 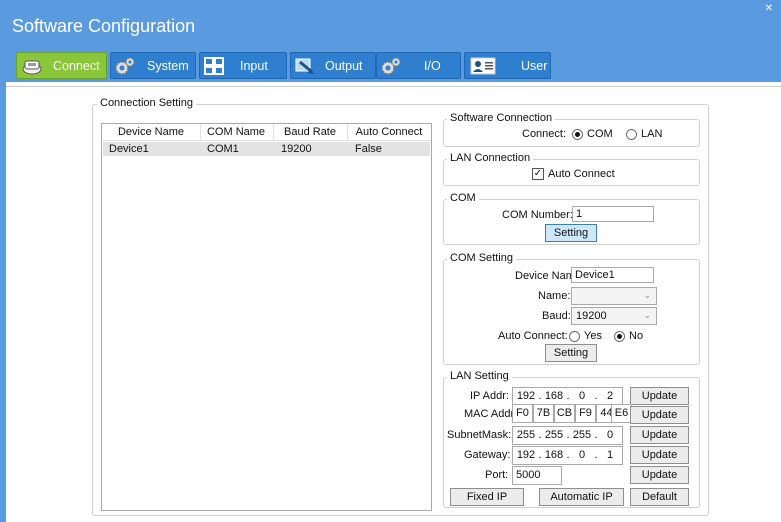 I want to click on radio-no, so click(x=619, y=336).